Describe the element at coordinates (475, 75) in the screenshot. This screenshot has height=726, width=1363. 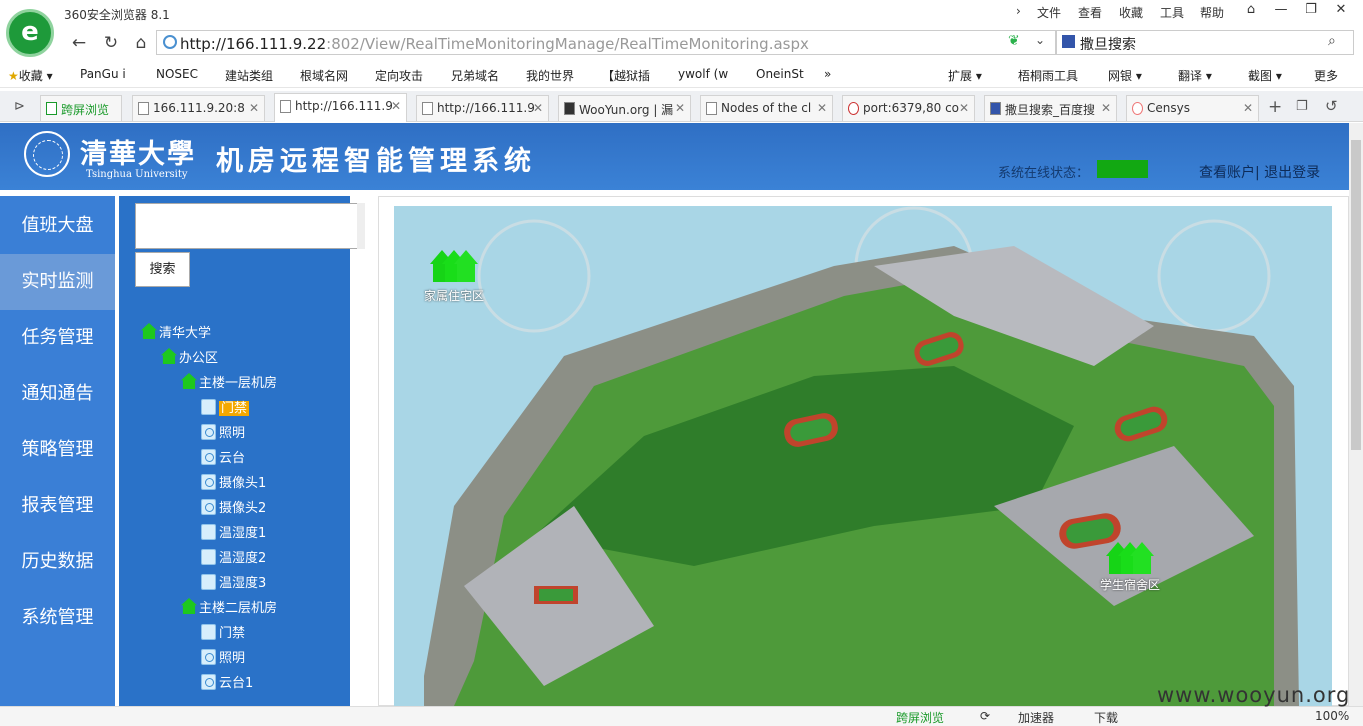
I see `bookmark-sibling-domain: 兄弟域名` at that location.